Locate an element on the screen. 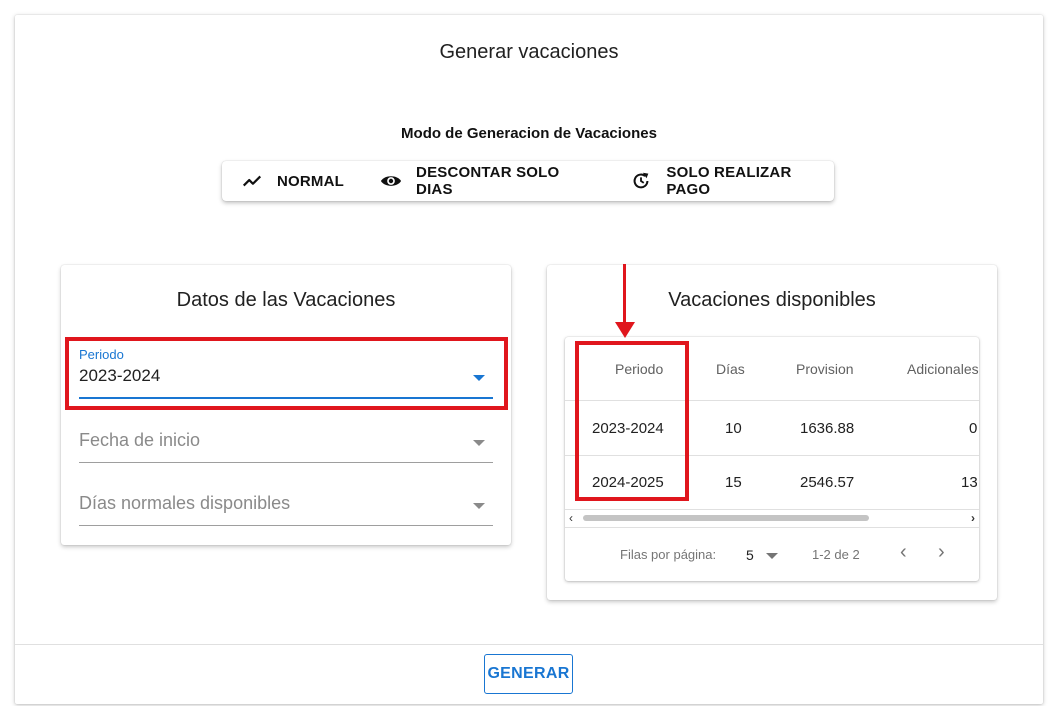  dias-disponibles-placeholder: Días normales disponibles is located at coordinates (185, 503).